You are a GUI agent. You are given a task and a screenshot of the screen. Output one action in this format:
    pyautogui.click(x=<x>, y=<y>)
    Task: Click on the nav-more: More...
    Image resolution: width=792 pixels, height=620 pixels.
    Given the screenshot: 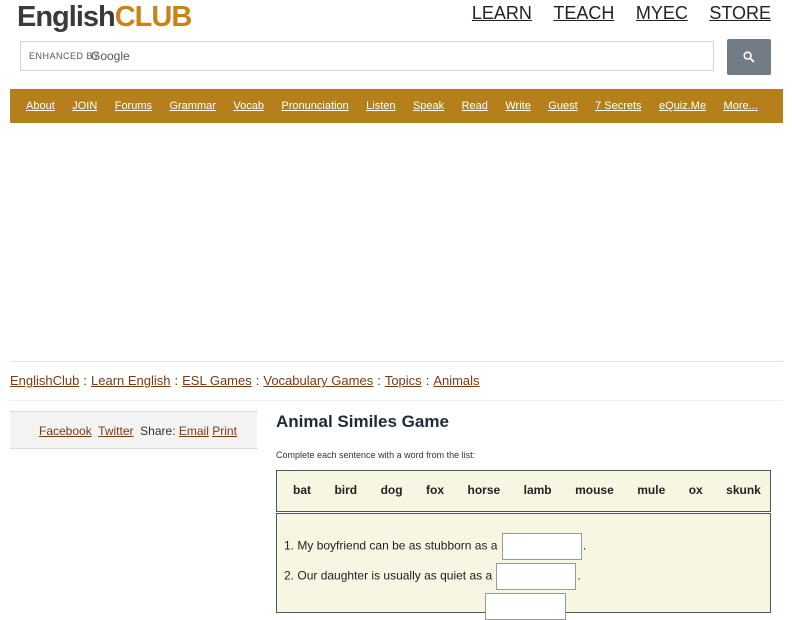 What is the action you would take?
    pyautogui.click(x=741, y=106)
    